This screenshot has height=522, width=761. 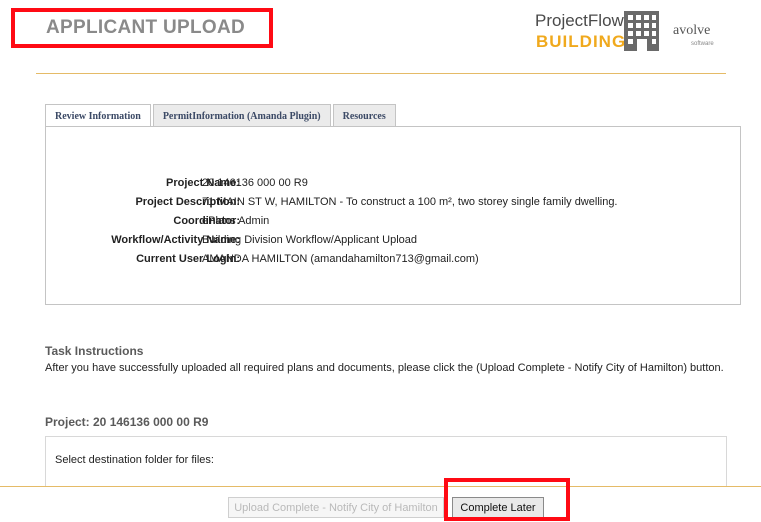 I want to click on project-title: Project: 20 146136 000 00 R9, so click(x=127, y=422).